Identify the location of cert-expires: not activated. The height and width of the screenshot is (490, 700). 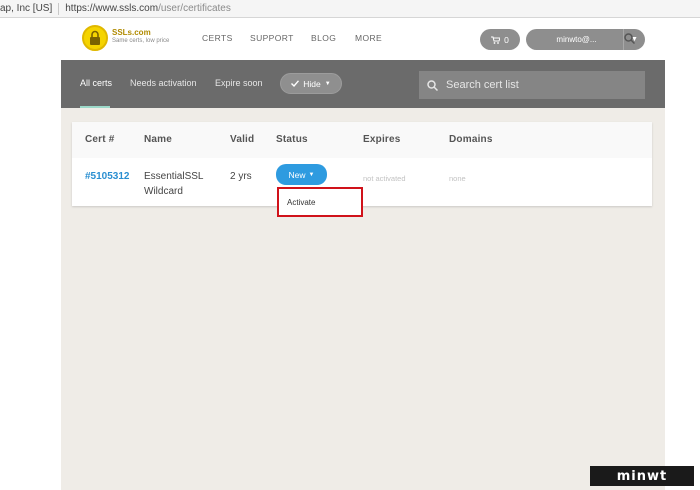
(384, 178).